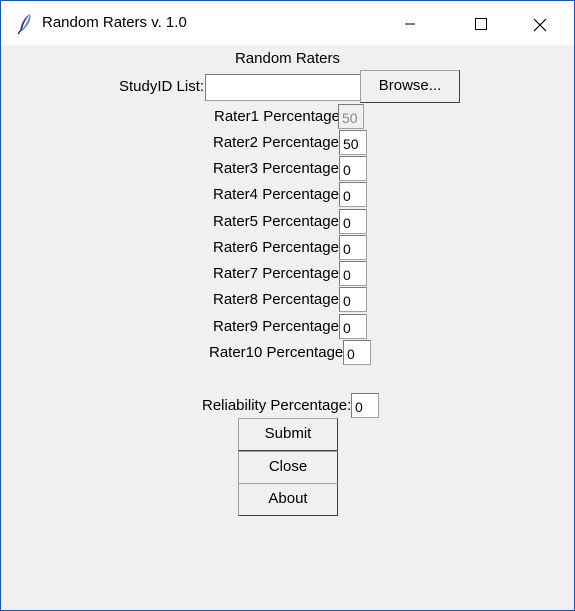 The height and width of the screenshot is (611, 575). What do you see at coordinates (351, 116) in the screenshot?
I see `rater1-percentage-input` at bounding box center [351, 116].